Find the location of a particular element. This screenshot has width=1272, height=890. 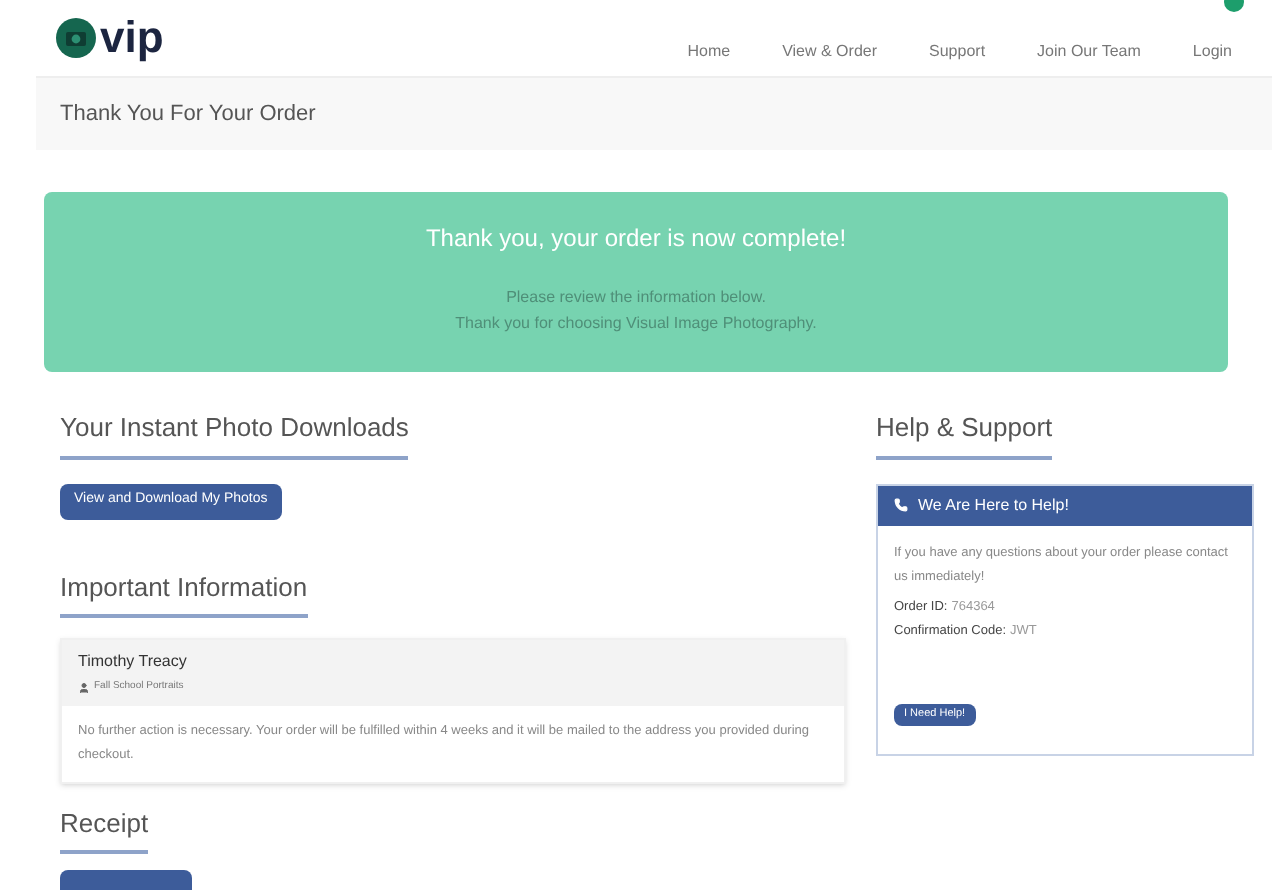

section-heading: Receipt is located at coordinates (104, 828).